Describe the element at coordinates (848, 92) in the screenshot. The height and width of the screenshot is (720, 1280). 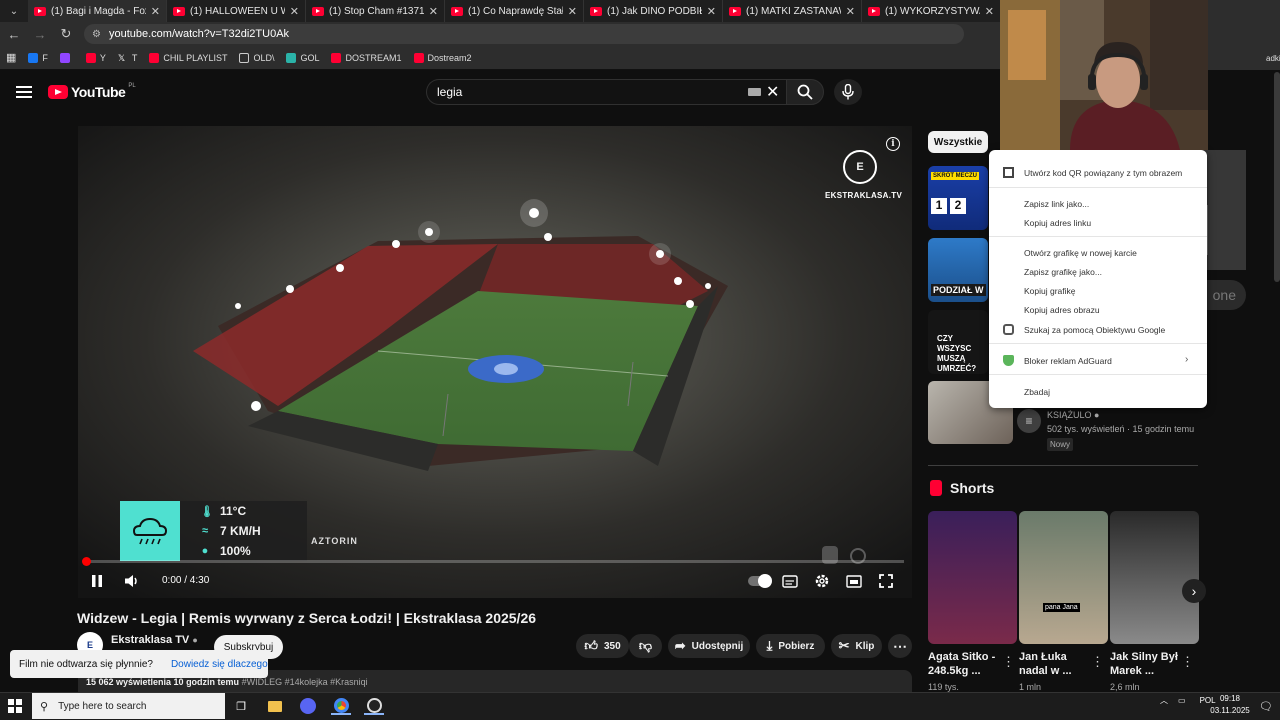
I see `voice-search-button` at that location.